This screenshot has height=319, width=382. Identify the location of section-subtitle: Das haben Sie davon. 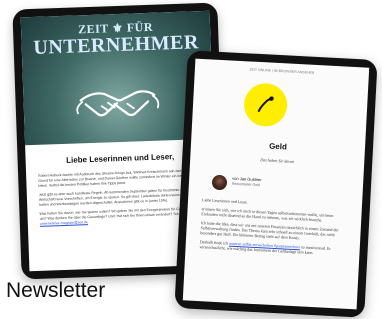
(277, 160).